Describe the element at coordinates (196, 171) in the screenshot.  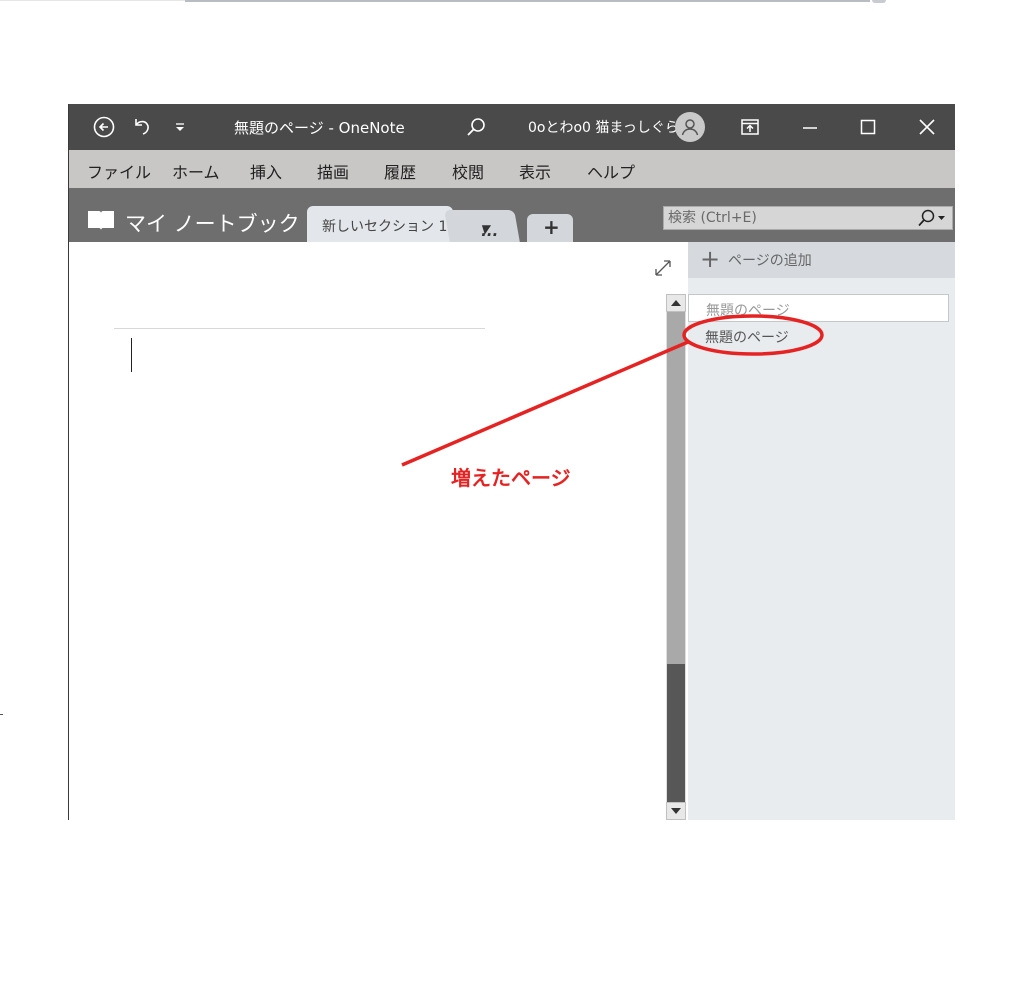
I see `menu-home: ホーム` at that location.